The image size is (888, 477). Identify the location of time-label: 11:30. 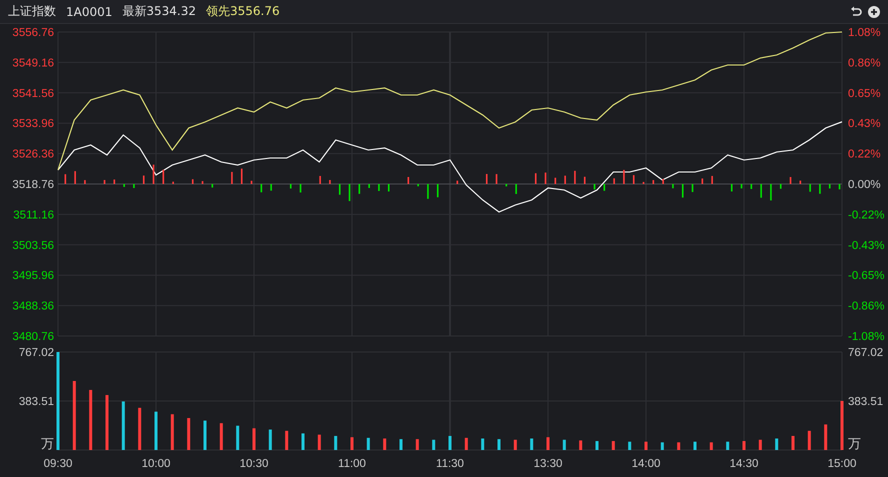
(450, 464).